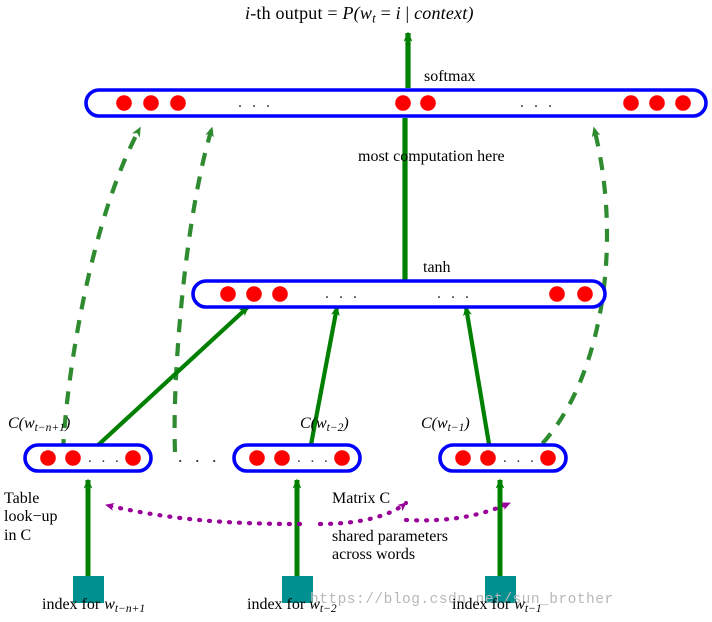 This screenshot has width=712, height=622. What do you see at coordinates (374, 555) in the screenshot?
I see `shared-parameters-line-2: across words` at bounding box center [374, 555].